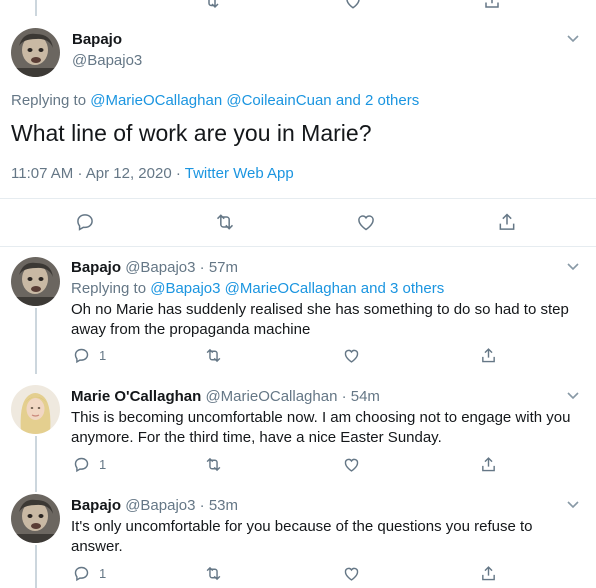  What do you see at coordinates (298, 7) in the screenshot?
I see `top-action-row` at bounding box center [298, 7].